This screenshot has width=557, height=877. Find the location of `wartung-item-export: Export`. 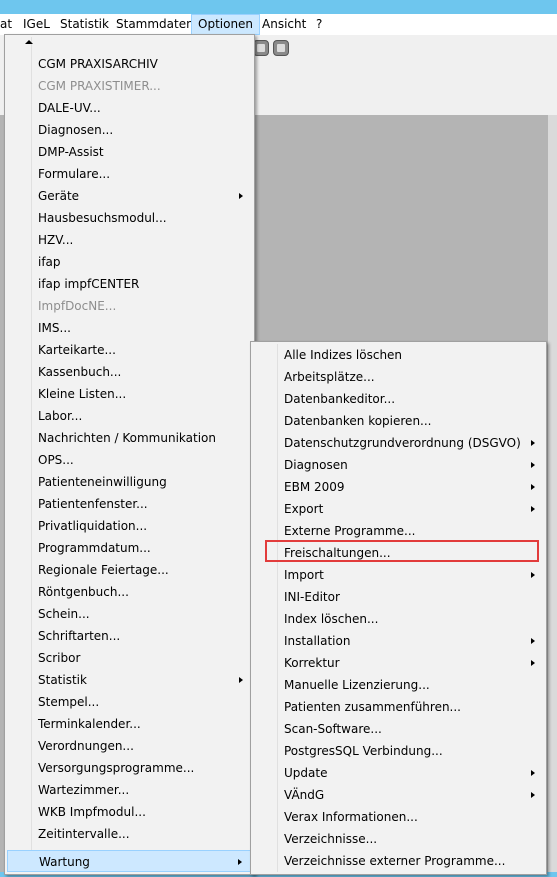

wartung-item-export: Export is located at coordinates (398, 509).